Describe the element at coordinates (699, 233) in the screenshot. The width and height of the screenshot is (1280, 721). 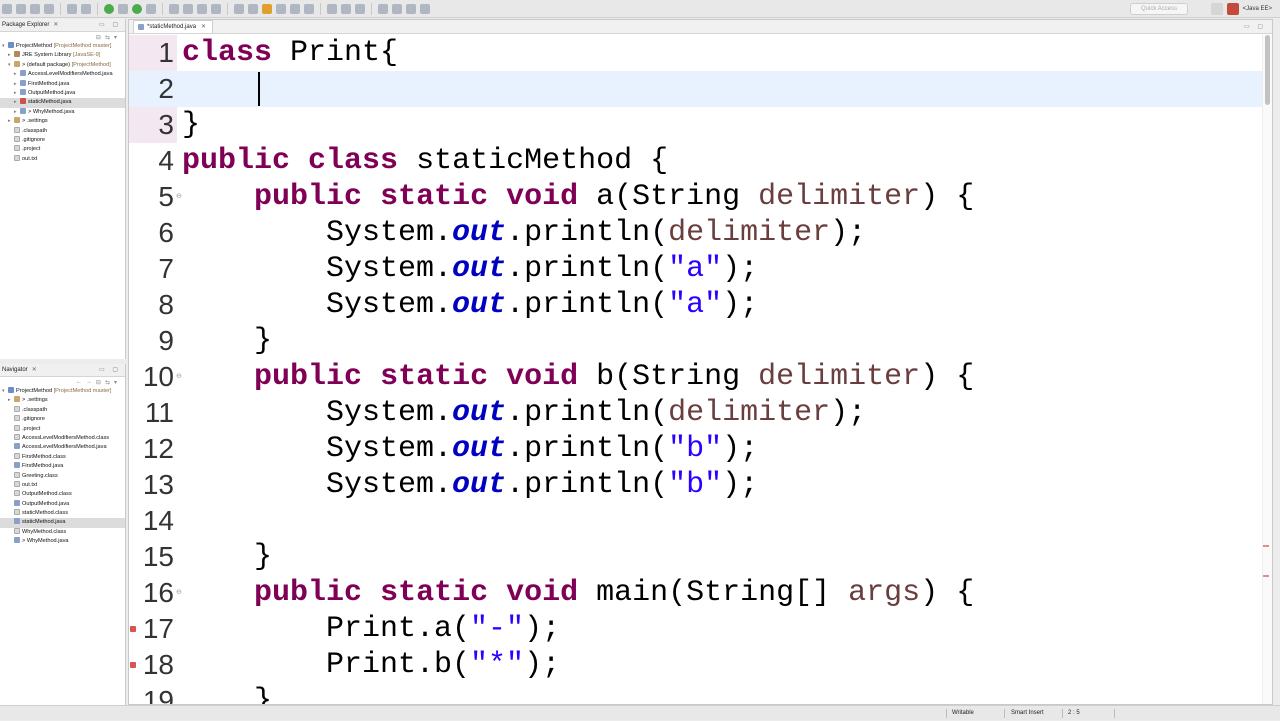
I see `code-line: 6 System.out.println(delimiter);` at that location.